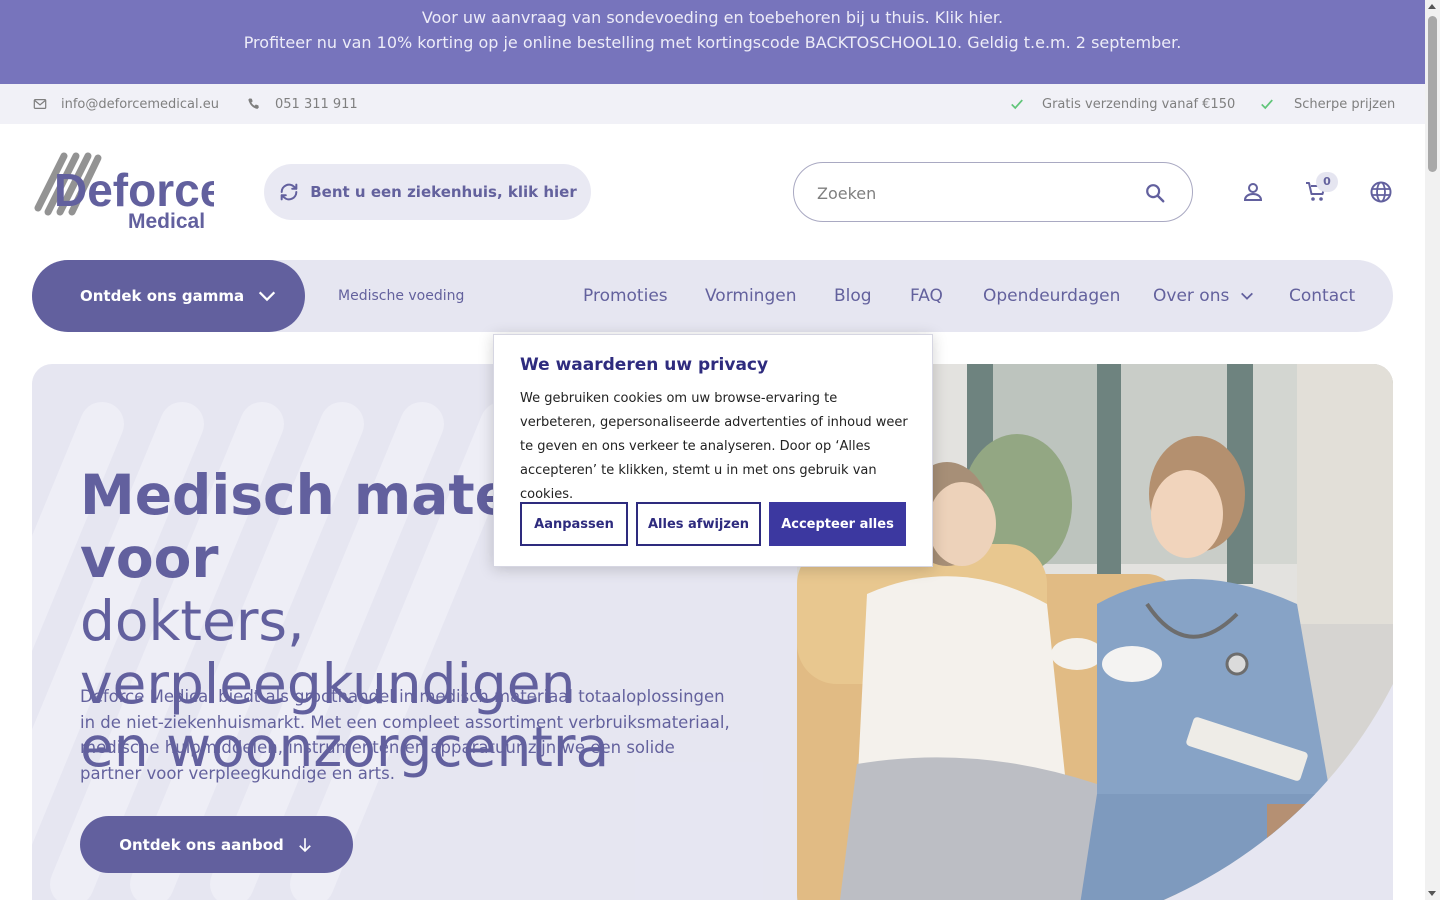 The height and width of the screenshot is (900, 1440). Describe the element at coordinates (1432, 6) in the screenshot. I see `scroll-up-arrow` at that location.